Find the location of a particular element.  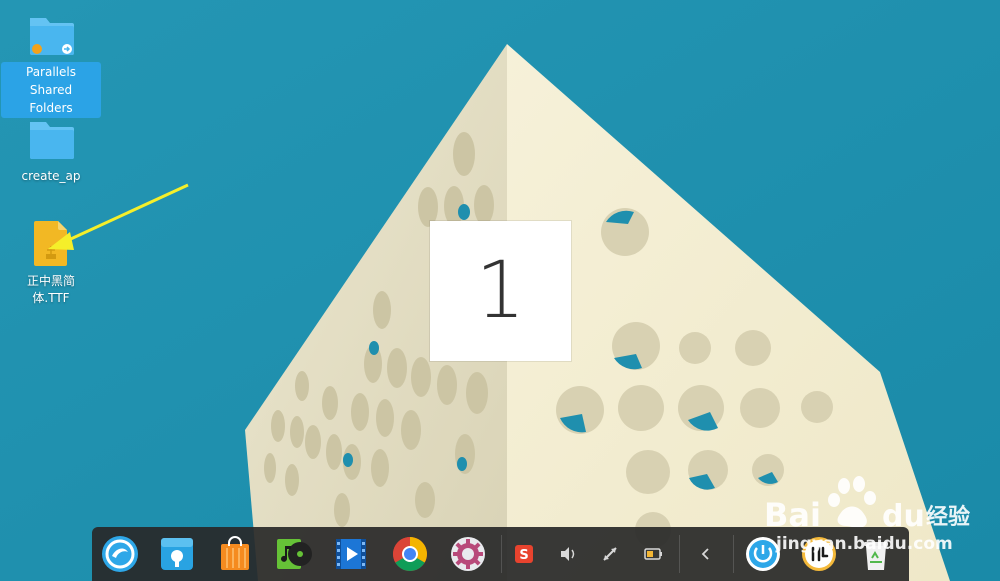

video-player-icon is located at coordinates (351, 554).